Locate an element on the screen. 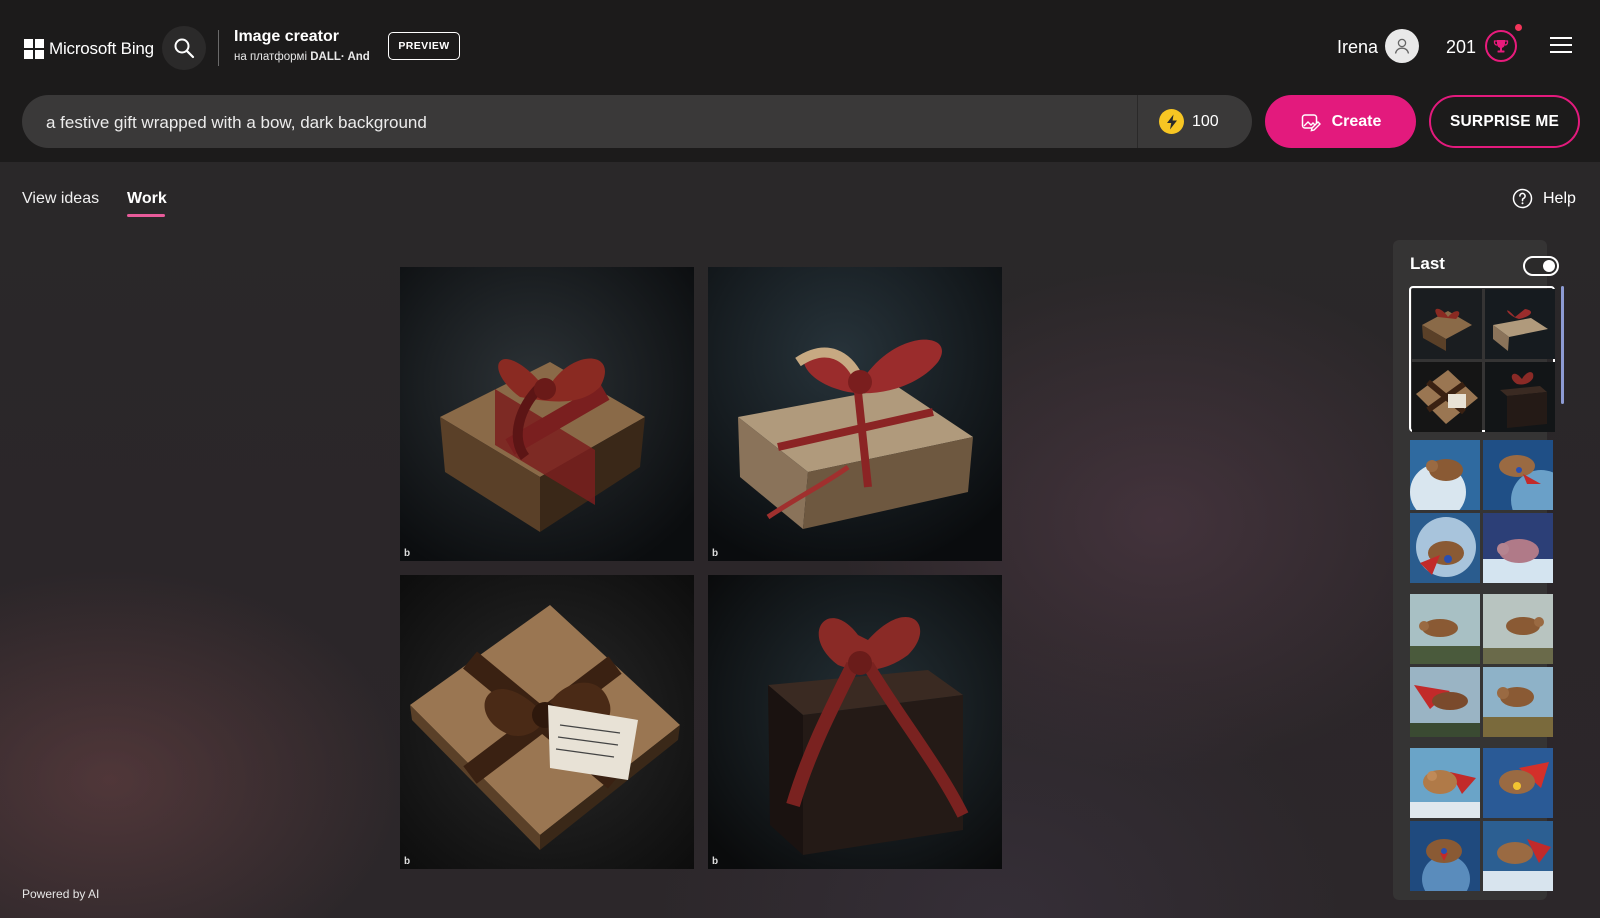 Image resolution: width=1600 pixels, height=918 pixels. gift-image-1: b is located at coordinates (547, 414).